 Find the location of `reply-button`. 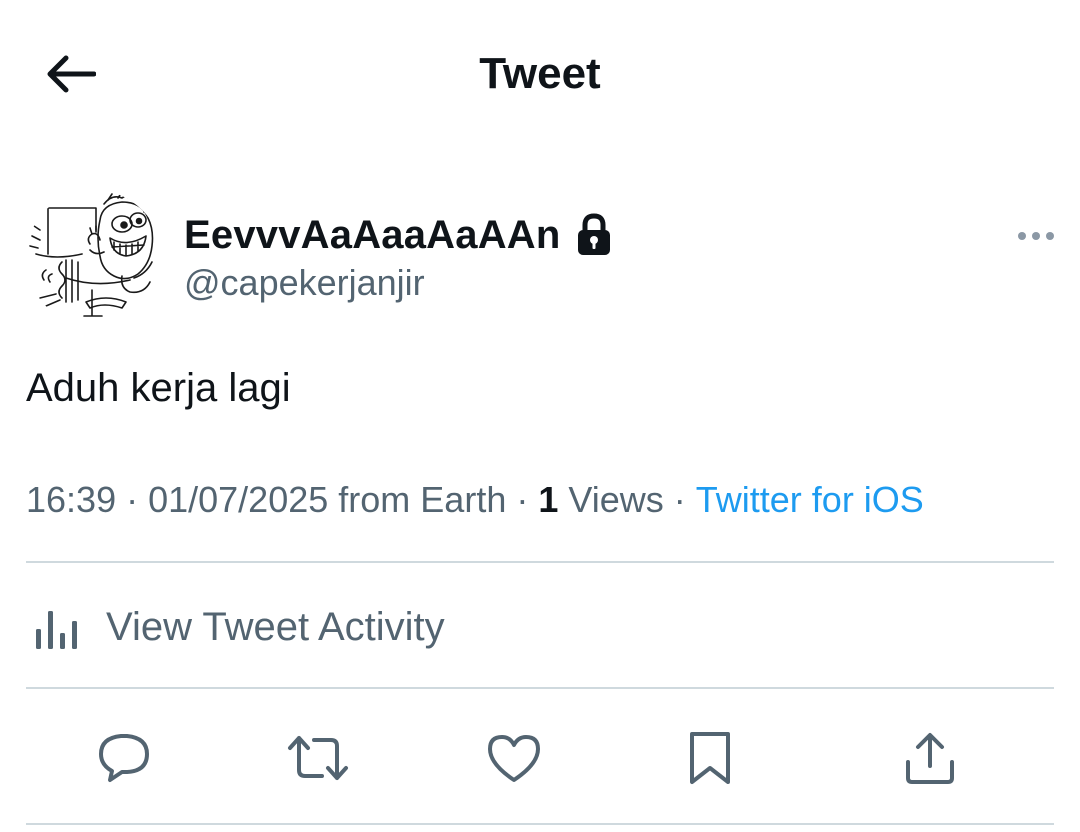

reply-button is located at coordinates (124, 758).